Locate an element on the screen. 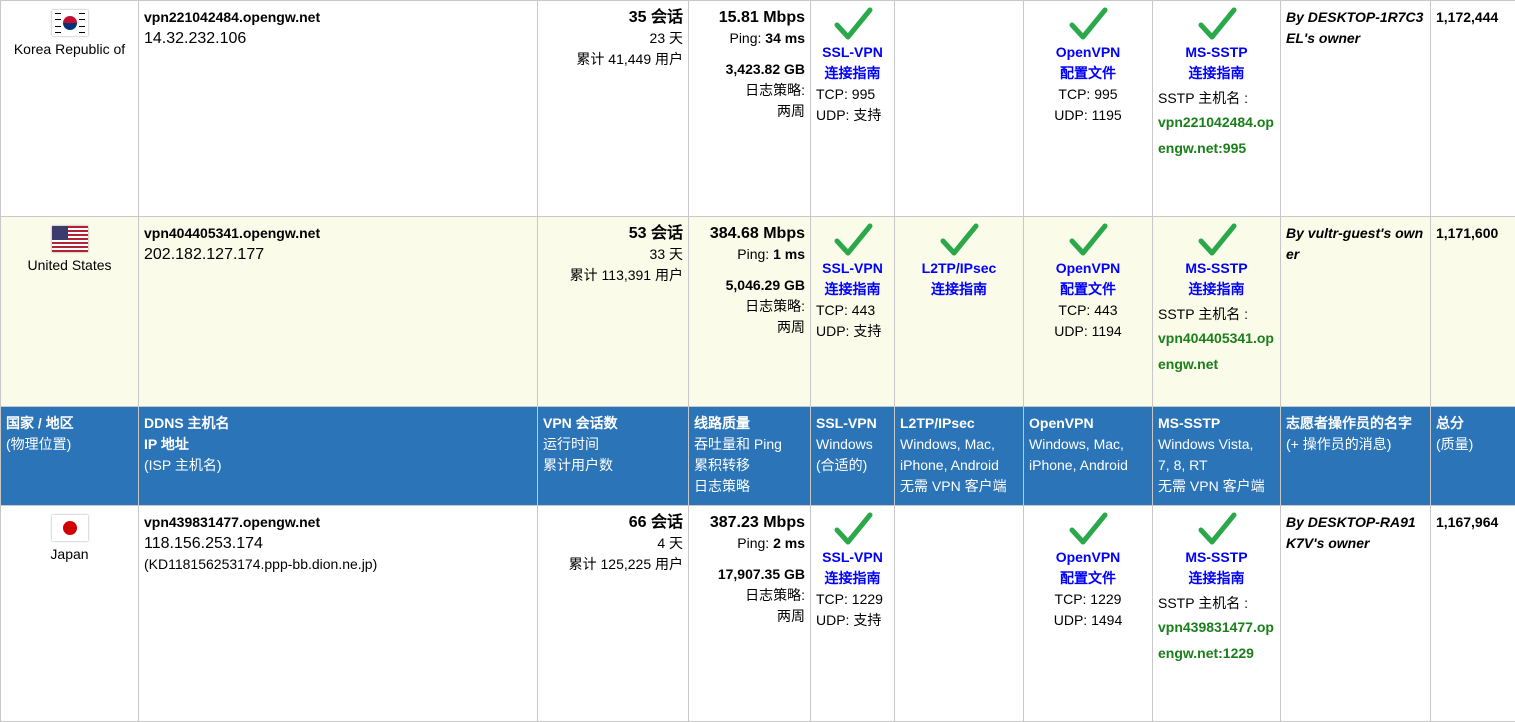  openvpn-cell: OpenVPN 配置文件 TCP: 1229 UDP: 1494 is located at coordinates (1088, 614).